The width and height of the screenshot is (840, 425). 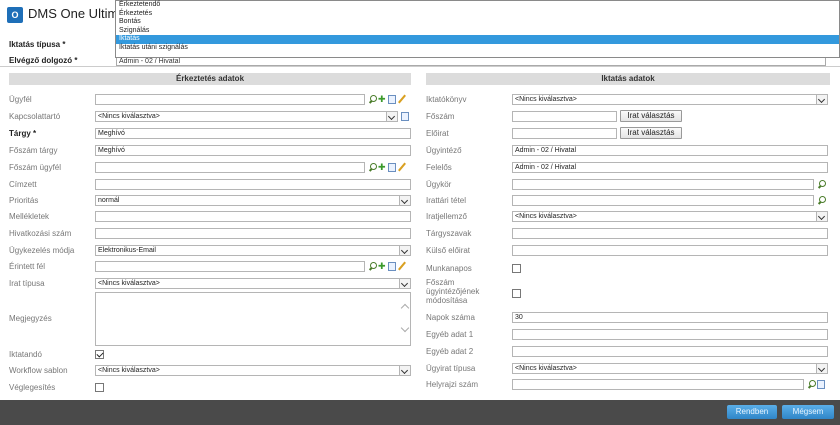 I want to click on egyeb-adat-1-label: Egyéb adat 1, so click(x=450, y=334).